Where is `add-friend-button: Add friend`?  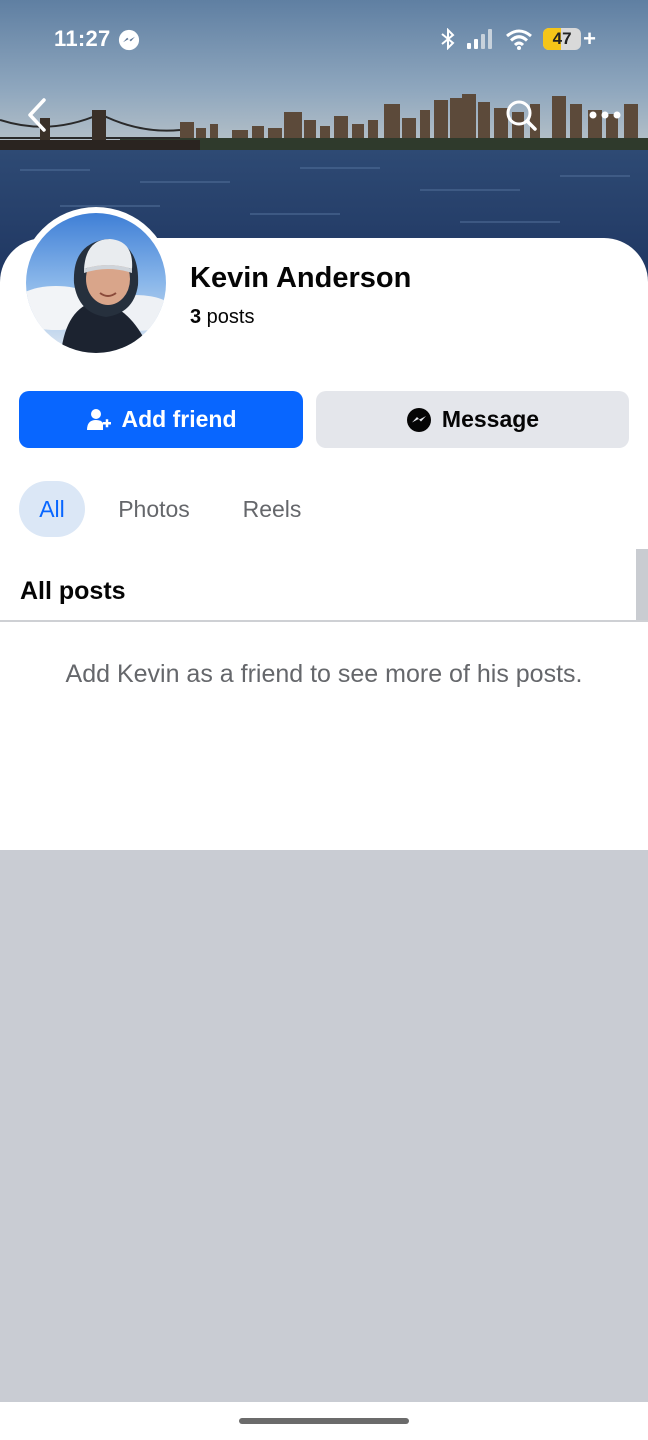
add-friend-button: Add friend is located at coordinates (161, 419).